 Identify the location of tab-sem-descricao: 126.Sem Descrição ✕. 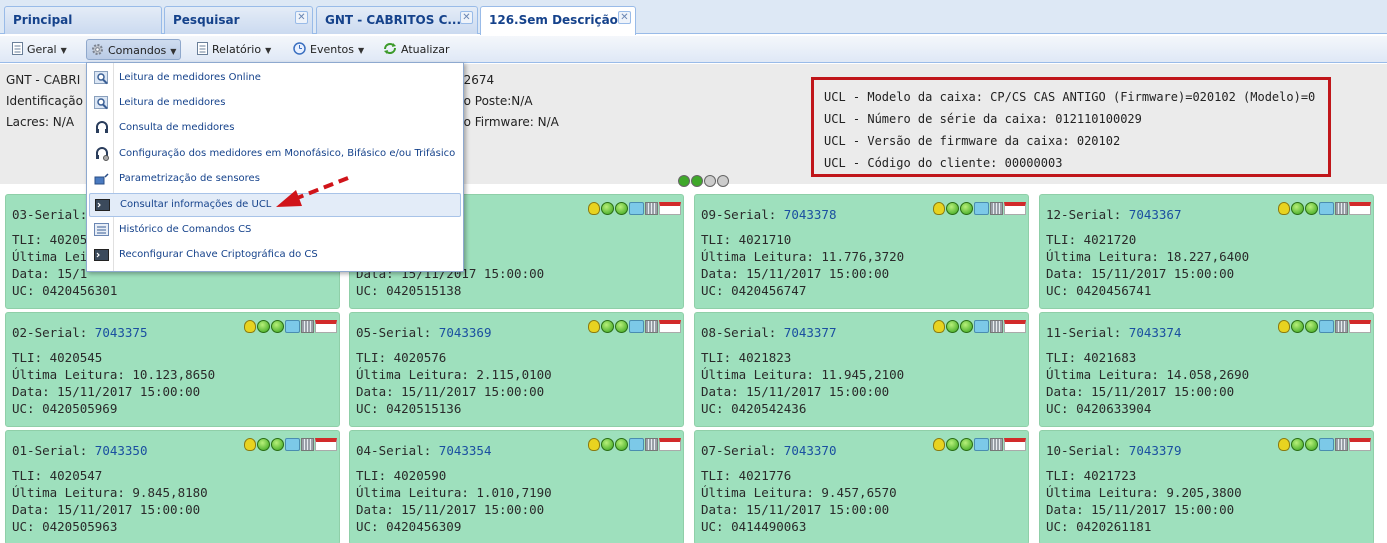
(558, 20).